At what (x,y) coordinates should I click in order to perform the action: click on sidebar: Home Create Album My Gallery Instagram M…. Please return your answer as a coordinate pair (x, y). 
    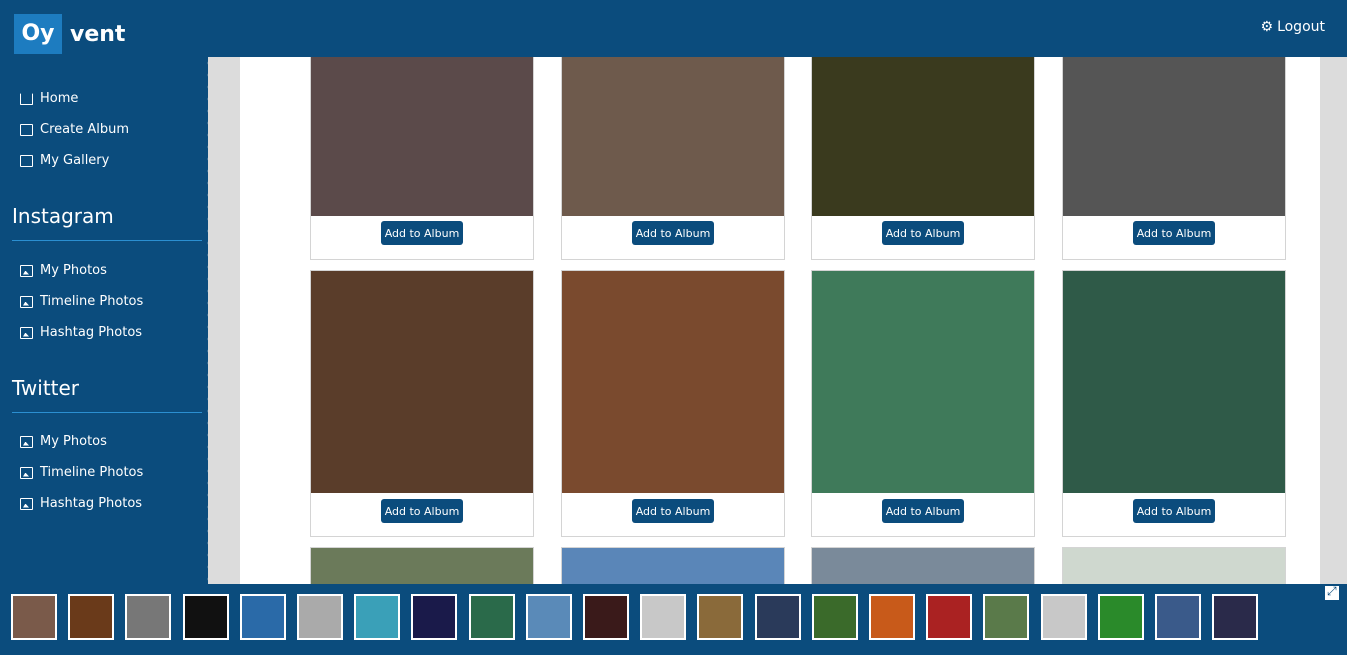
    Looking at the image, I should click on (104, 320).